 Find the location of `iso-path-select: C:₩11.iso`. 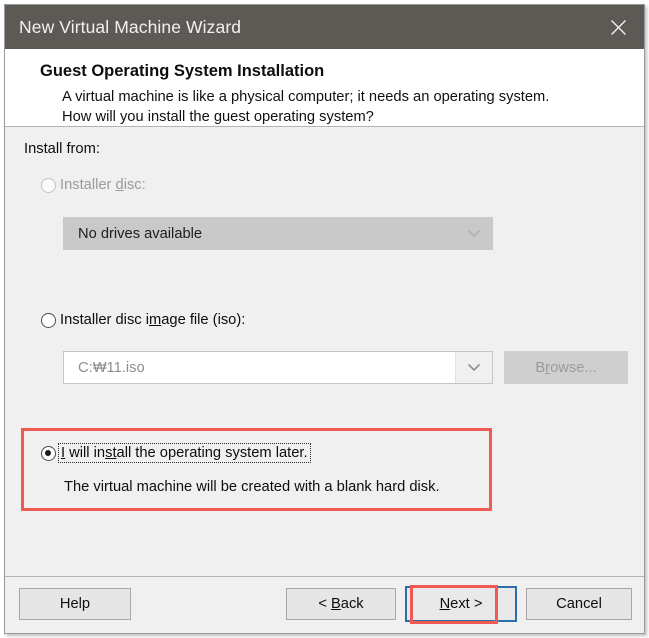

iso-path-select: C:₩11.iso is located at coordinates (278, 367).